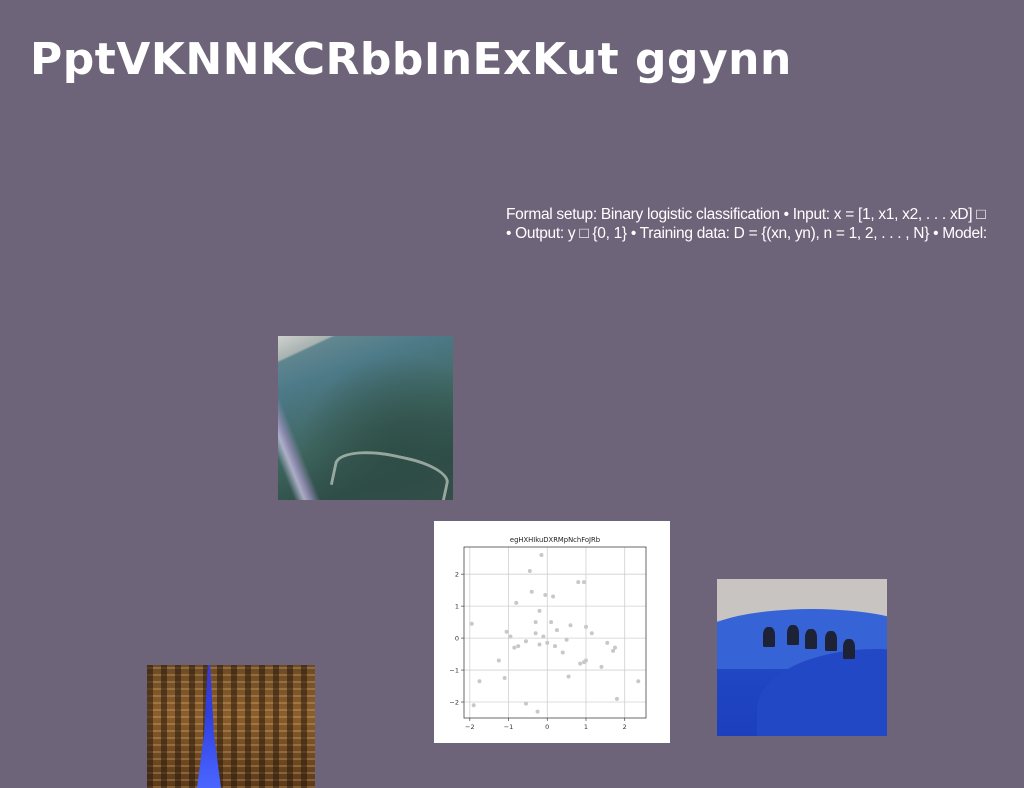 The image size is (1024, 788). What do you see at coordinates (470, 727) in the screenshot?
I see `x-tick-label: −2` at bounding box center [470, 727].